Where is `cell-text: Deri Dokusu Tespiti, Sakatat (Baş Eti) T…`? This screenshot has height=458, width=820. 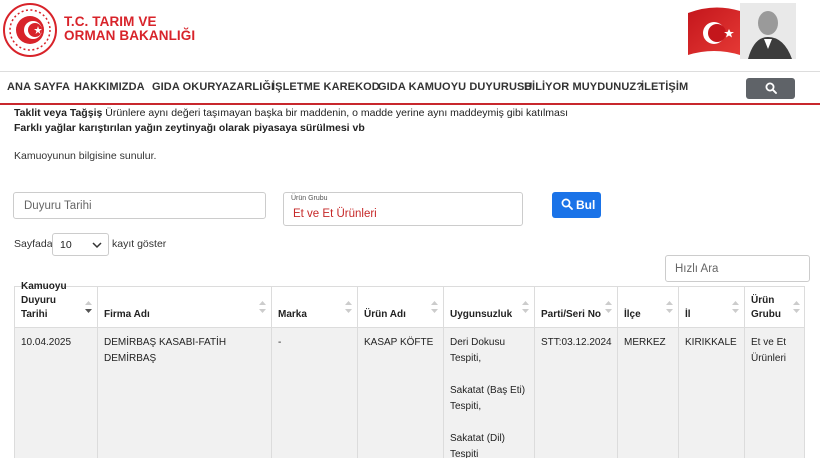 cell-text: Deri Dokusu Tespiti, Sakatat (Baş Eti) T… is located at coordinates (487, 396).